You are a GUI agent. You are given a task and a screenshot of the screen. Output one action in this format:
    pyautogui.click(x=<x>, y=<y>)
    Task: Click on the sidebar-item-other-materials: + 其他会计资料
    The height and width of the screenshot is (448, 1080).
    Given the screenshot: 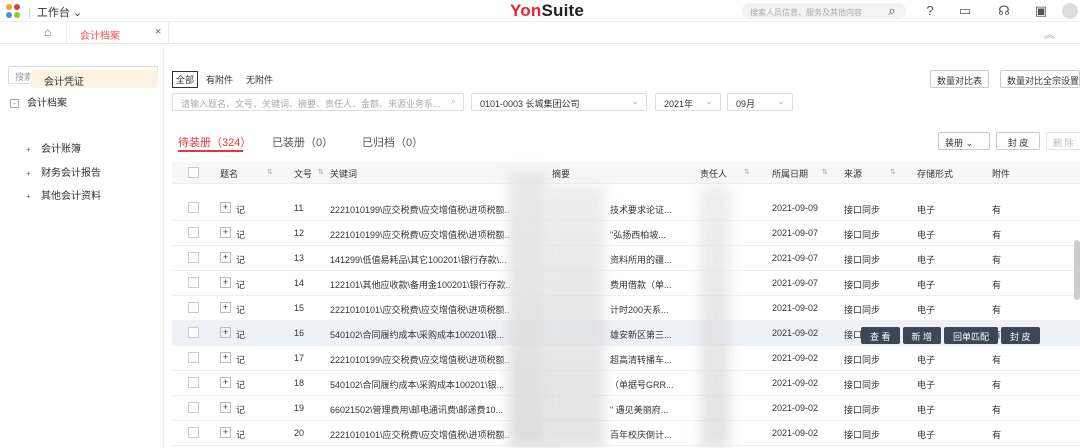 What is the action you would take?
    pyautogui.click(x=62, y=194)
    